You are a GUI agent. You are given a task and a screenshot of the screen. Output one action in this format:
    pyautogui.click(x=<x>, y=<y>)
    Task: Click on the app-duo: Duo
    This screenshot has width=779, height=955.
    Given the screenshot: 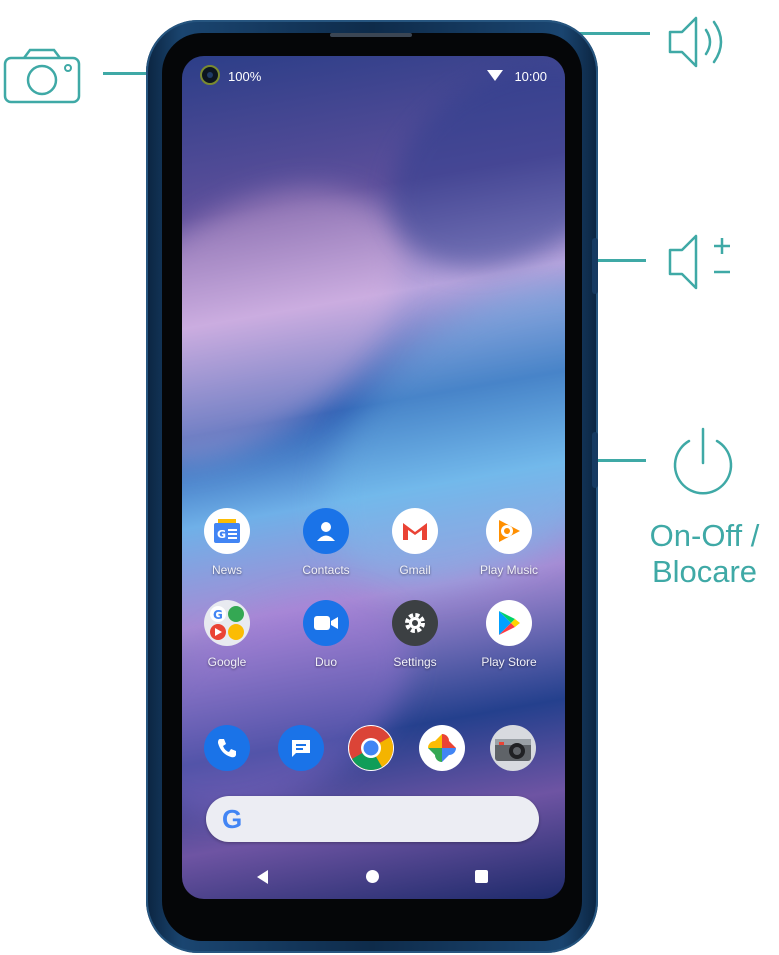 What is the action you would take?
    pyautogui.click(x=326, y=634)
    